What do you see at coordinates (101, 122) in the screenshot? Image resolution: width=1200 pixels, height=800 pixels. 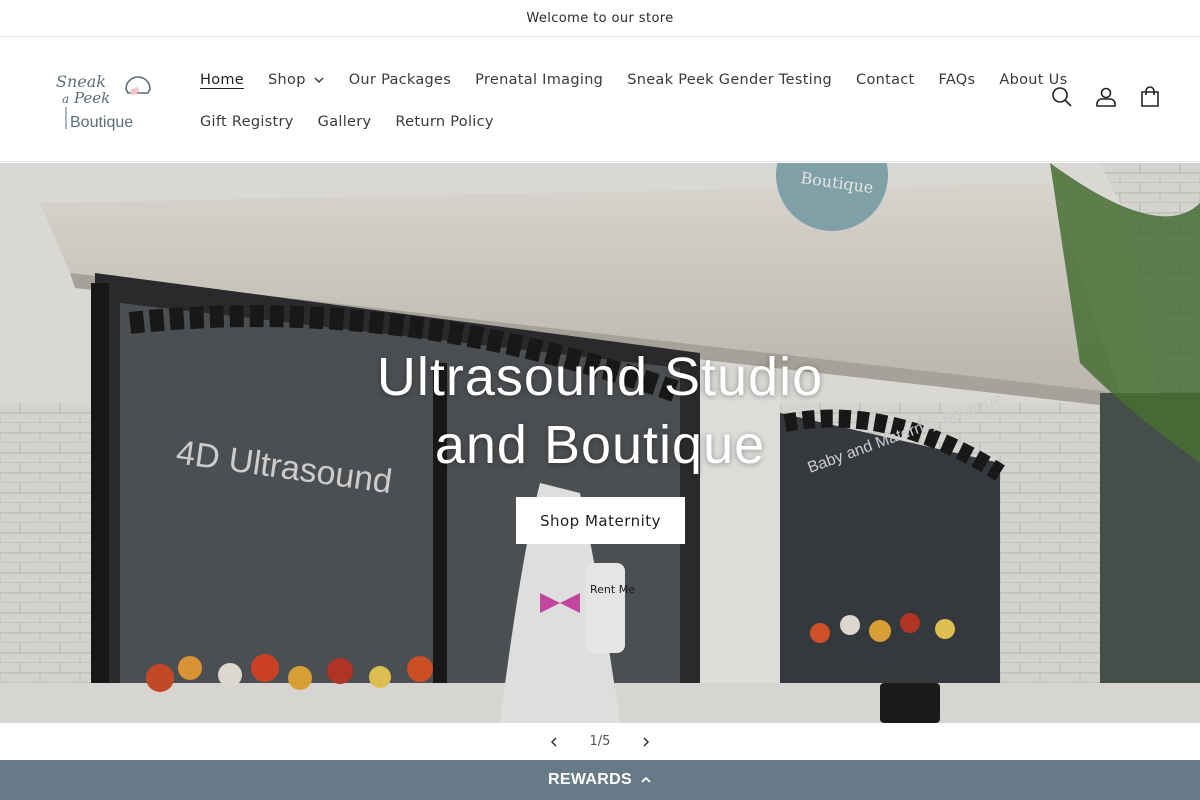 I see `logo-text-boutique: Boutique` at bounding box center [101, 122].